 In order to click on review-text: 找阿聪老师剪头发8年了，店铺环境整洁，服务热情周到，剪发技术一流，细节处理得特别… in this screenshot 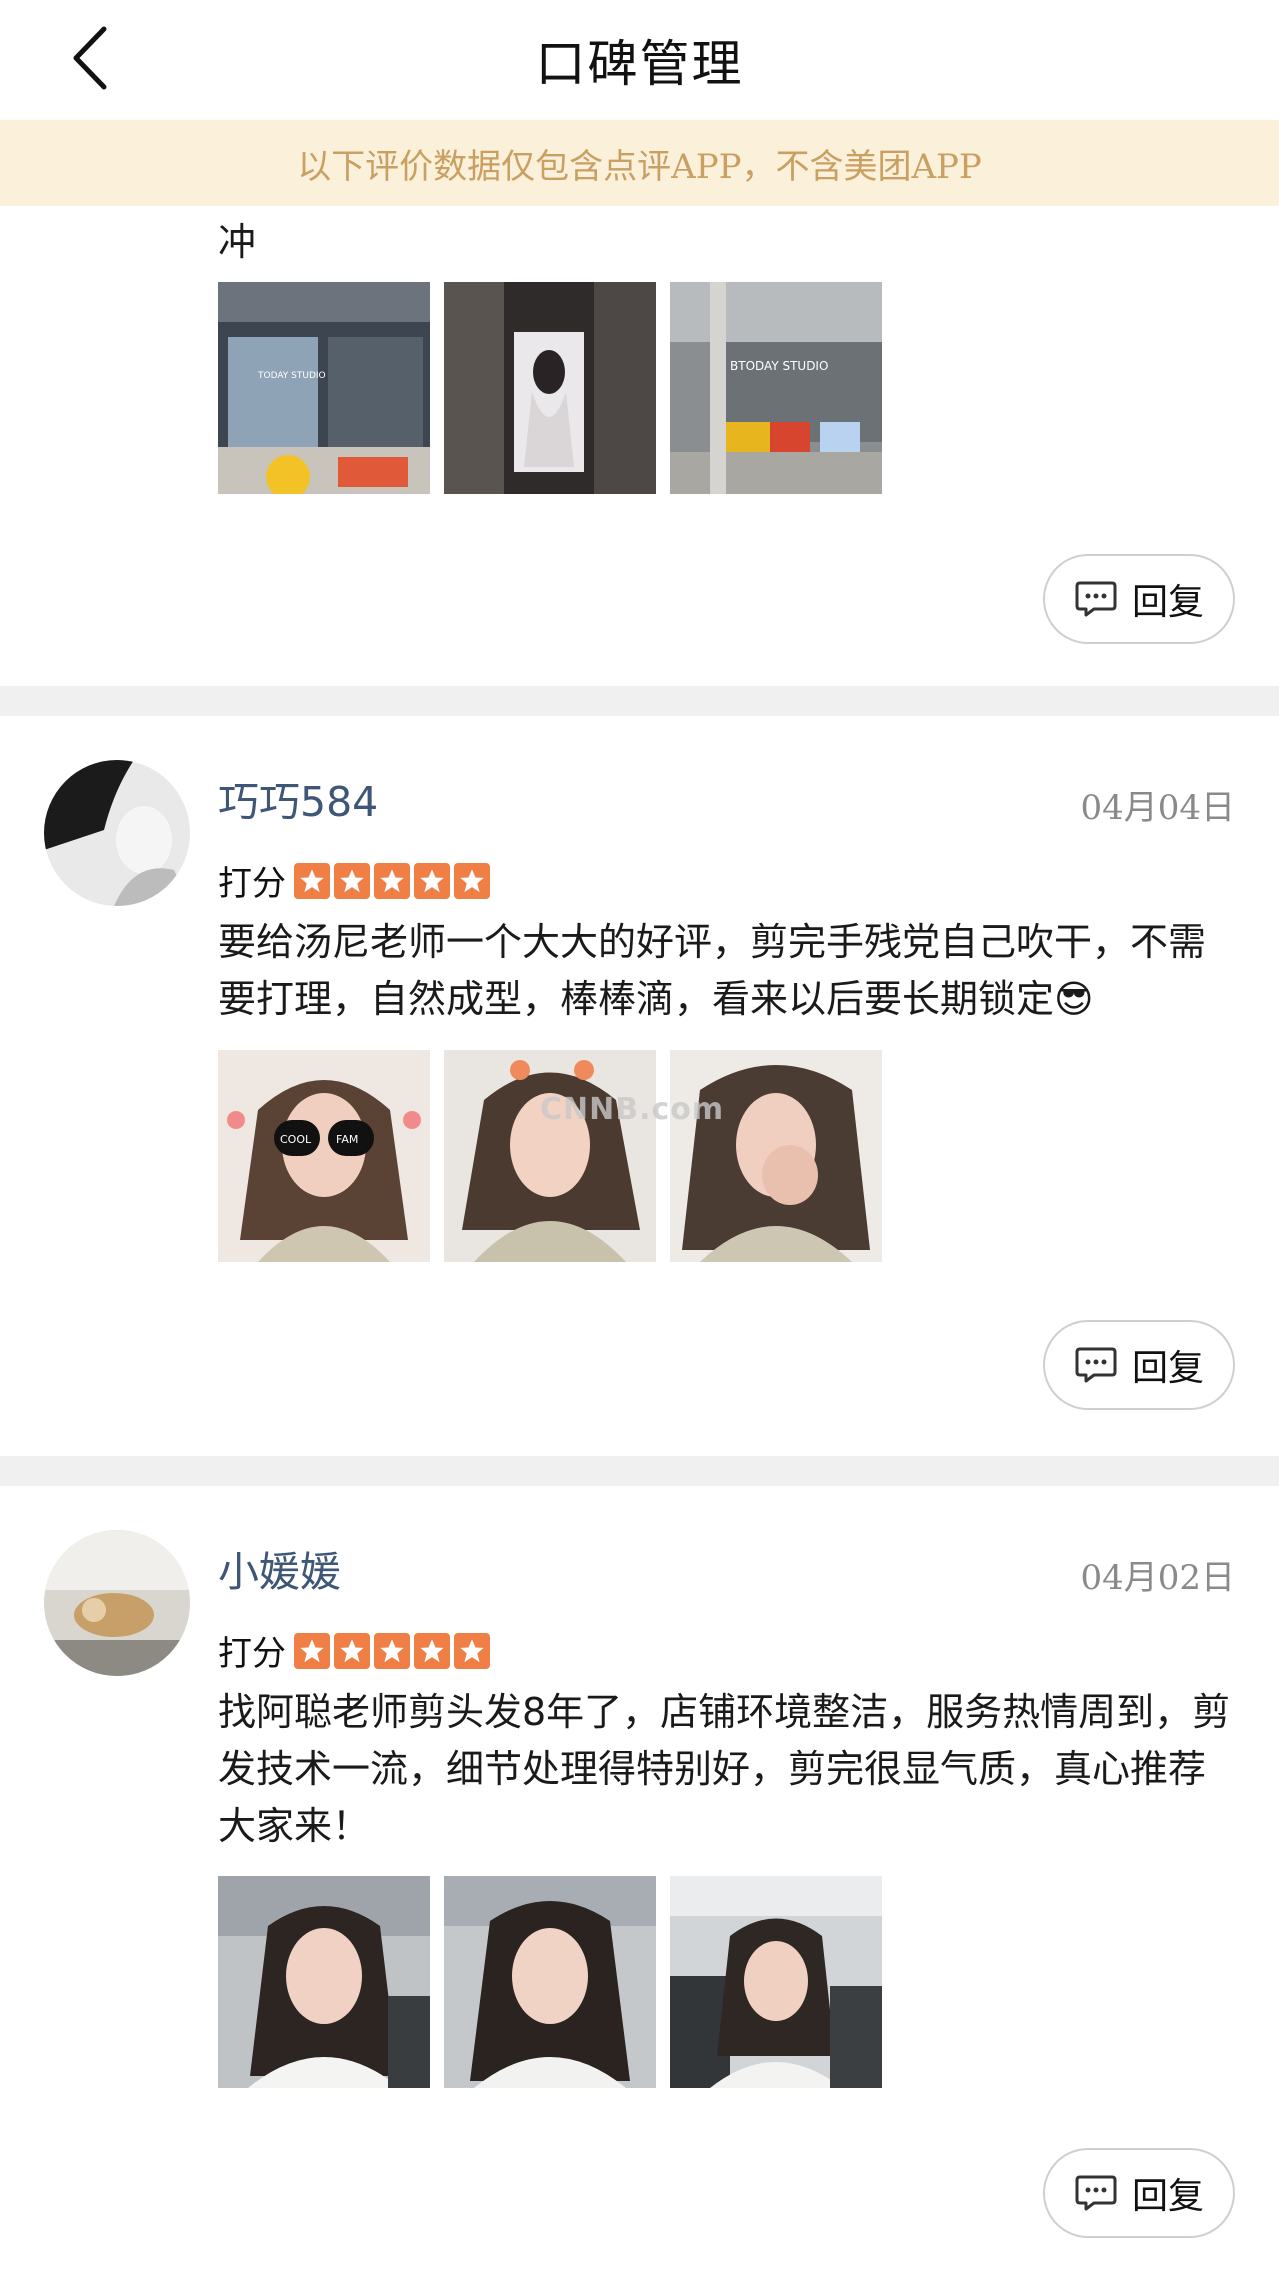, I will do `click(724, 1769)`.